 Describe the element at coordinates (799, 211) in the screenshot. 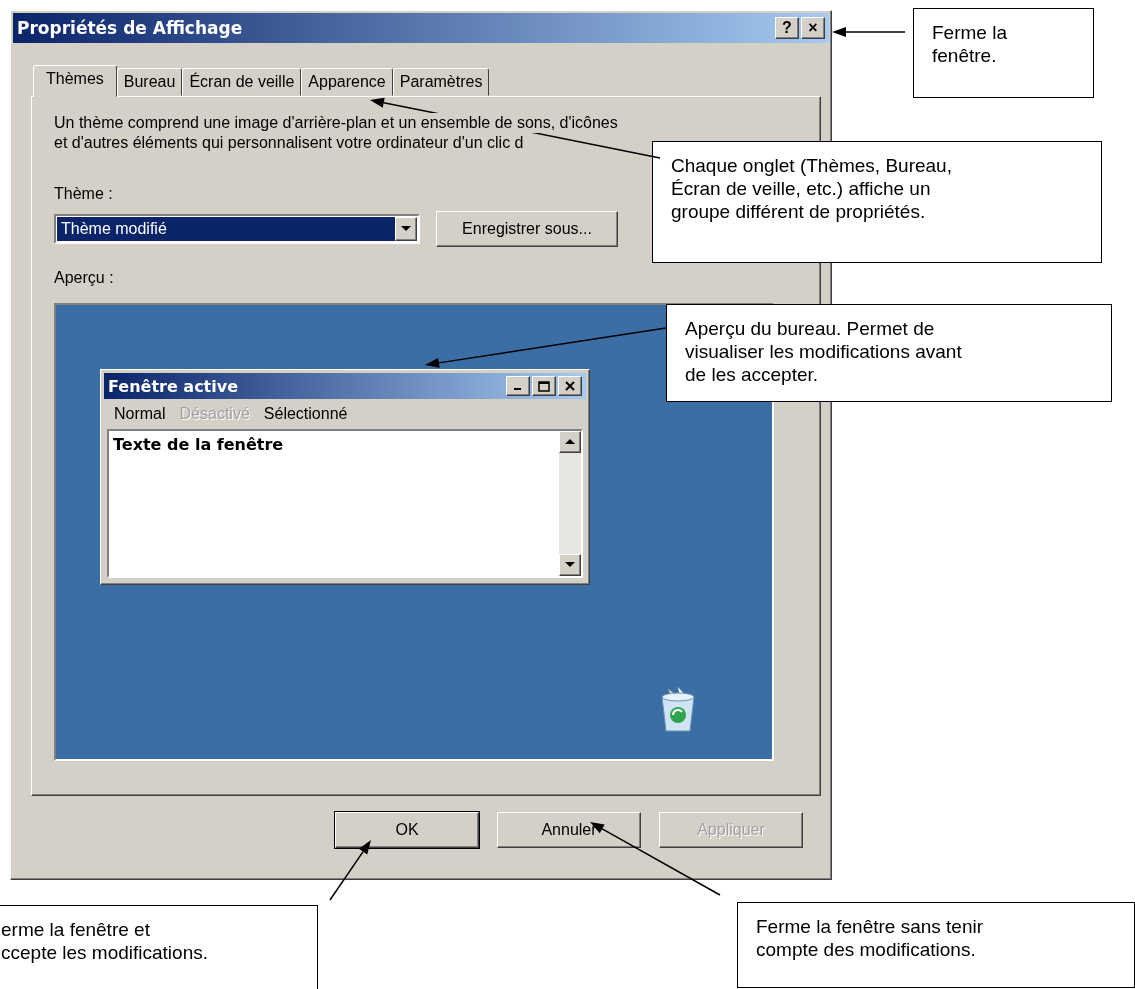

I see `callout-text: groupe différent de propriétés.` at that location.